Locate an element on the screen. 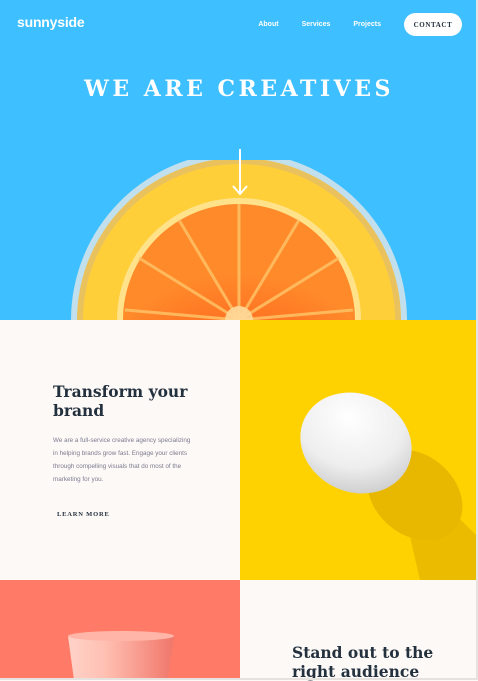  cup-image is located at coordinates (120, 630).